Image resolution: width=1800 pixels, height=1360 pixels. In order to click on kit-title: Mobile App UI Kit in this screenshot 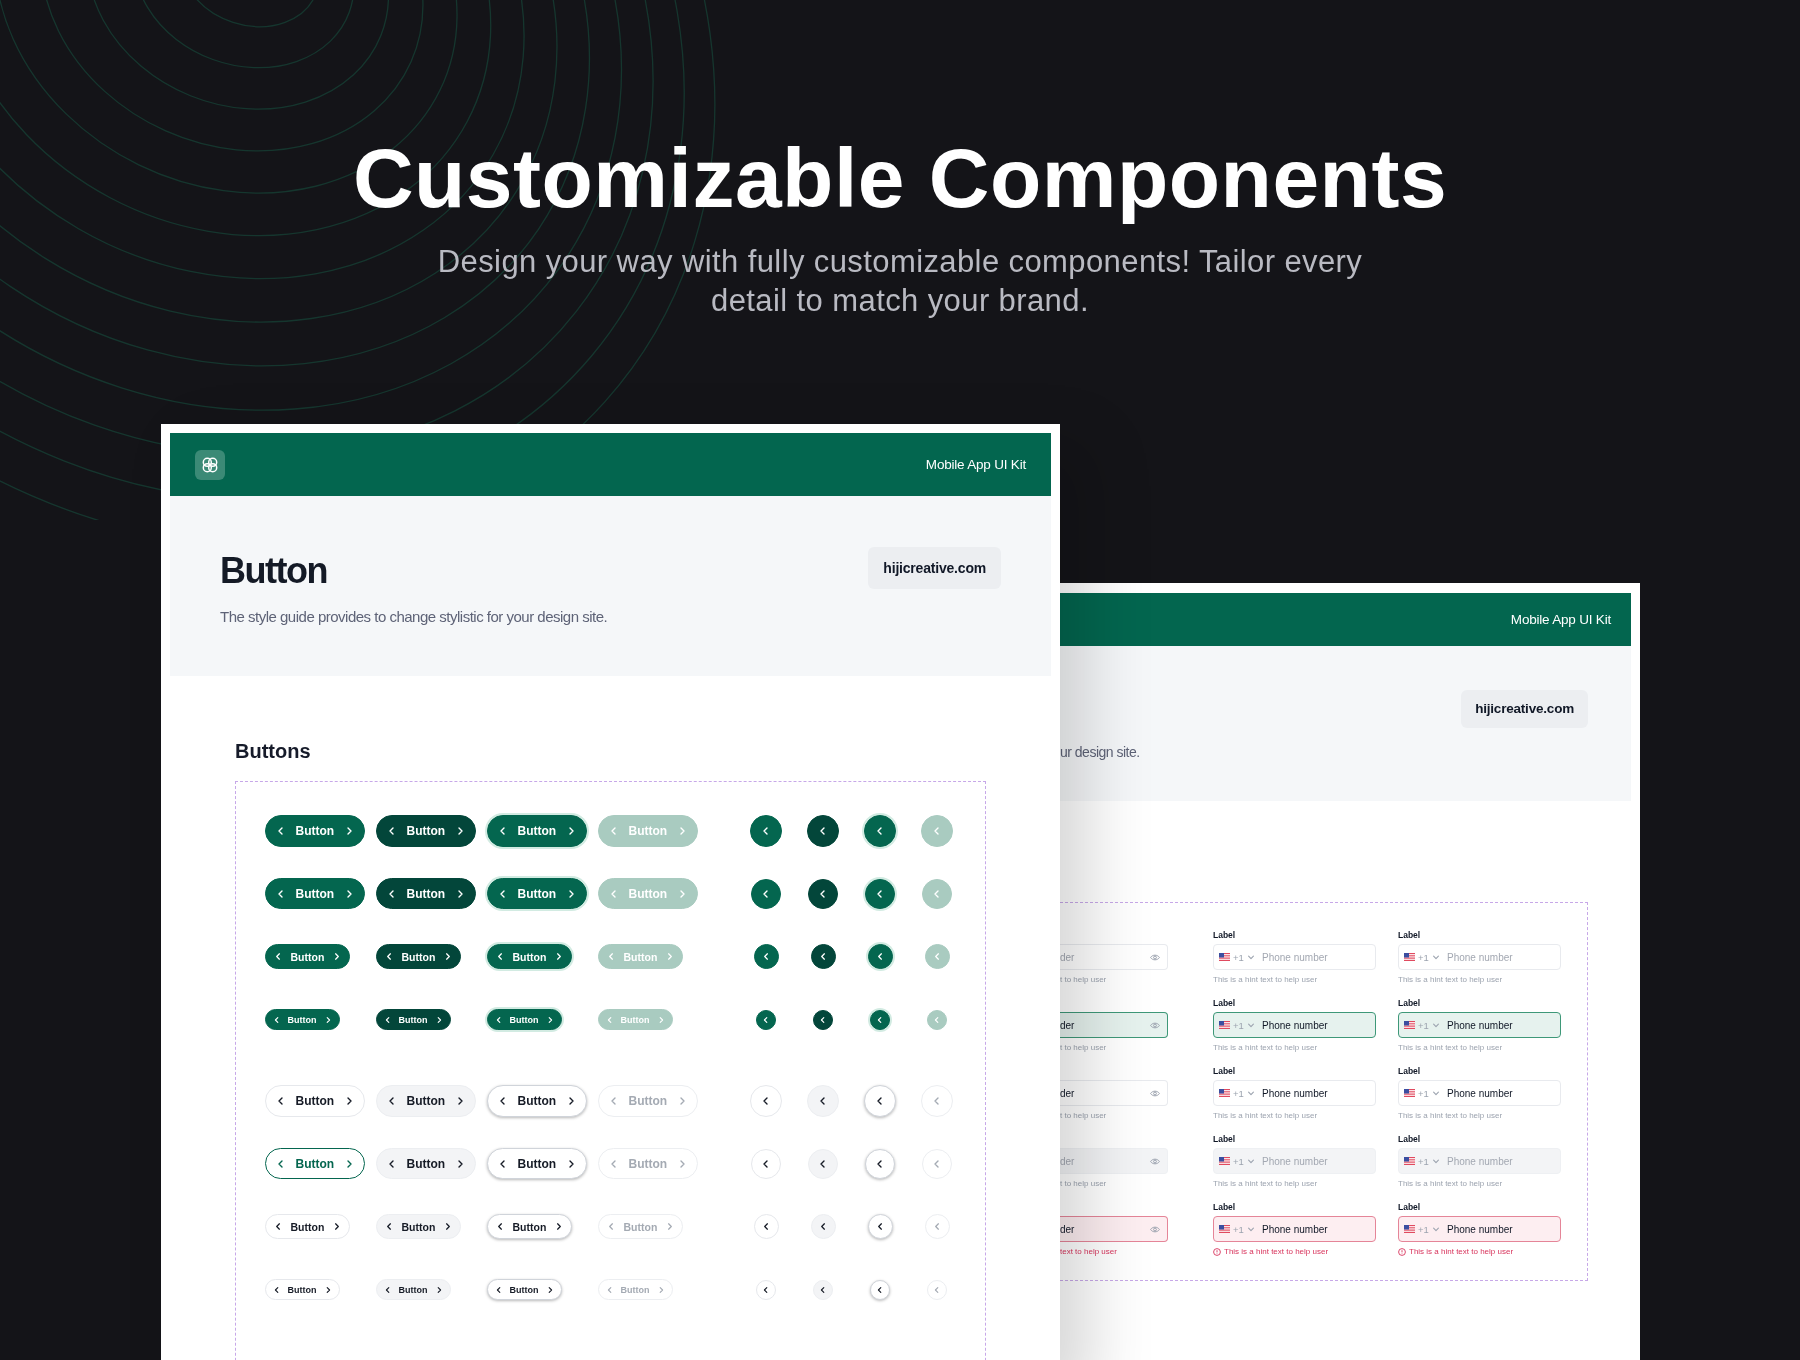, I will do `click(1560, 619)`.